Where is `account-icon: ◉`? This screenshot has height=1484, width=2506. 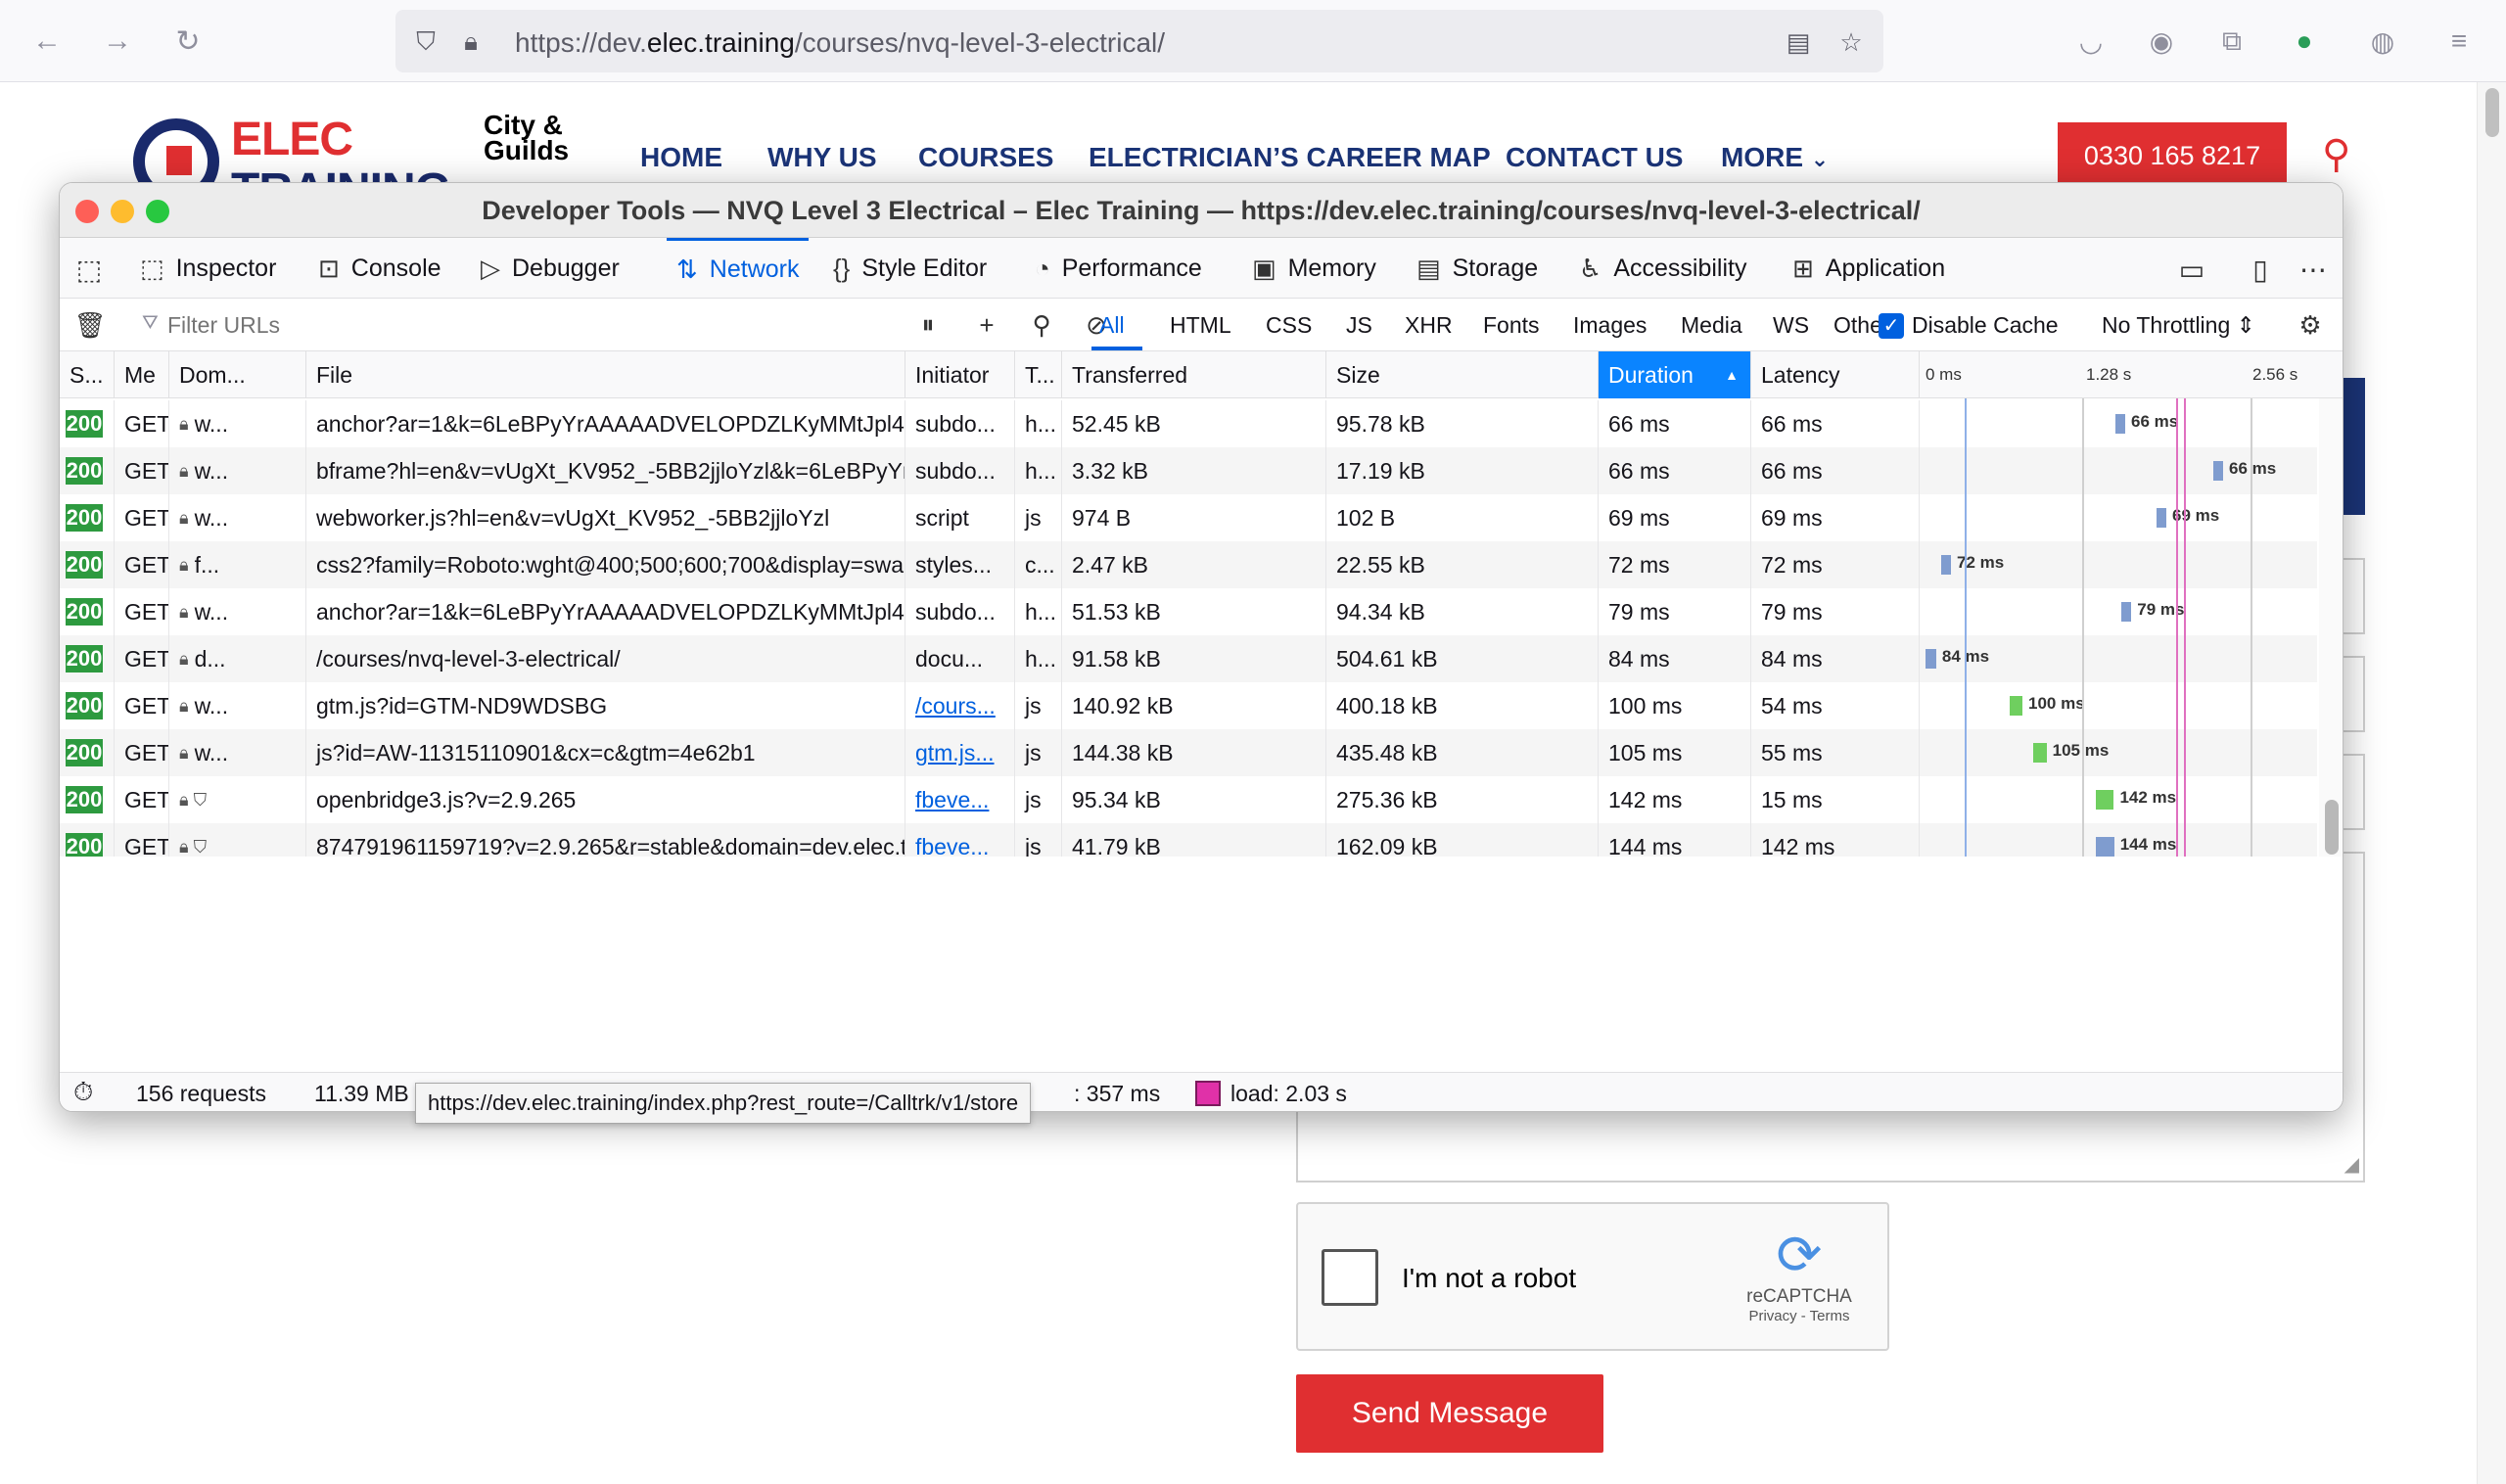 account-icon: ◉ is located at coordinates (2161, 41).